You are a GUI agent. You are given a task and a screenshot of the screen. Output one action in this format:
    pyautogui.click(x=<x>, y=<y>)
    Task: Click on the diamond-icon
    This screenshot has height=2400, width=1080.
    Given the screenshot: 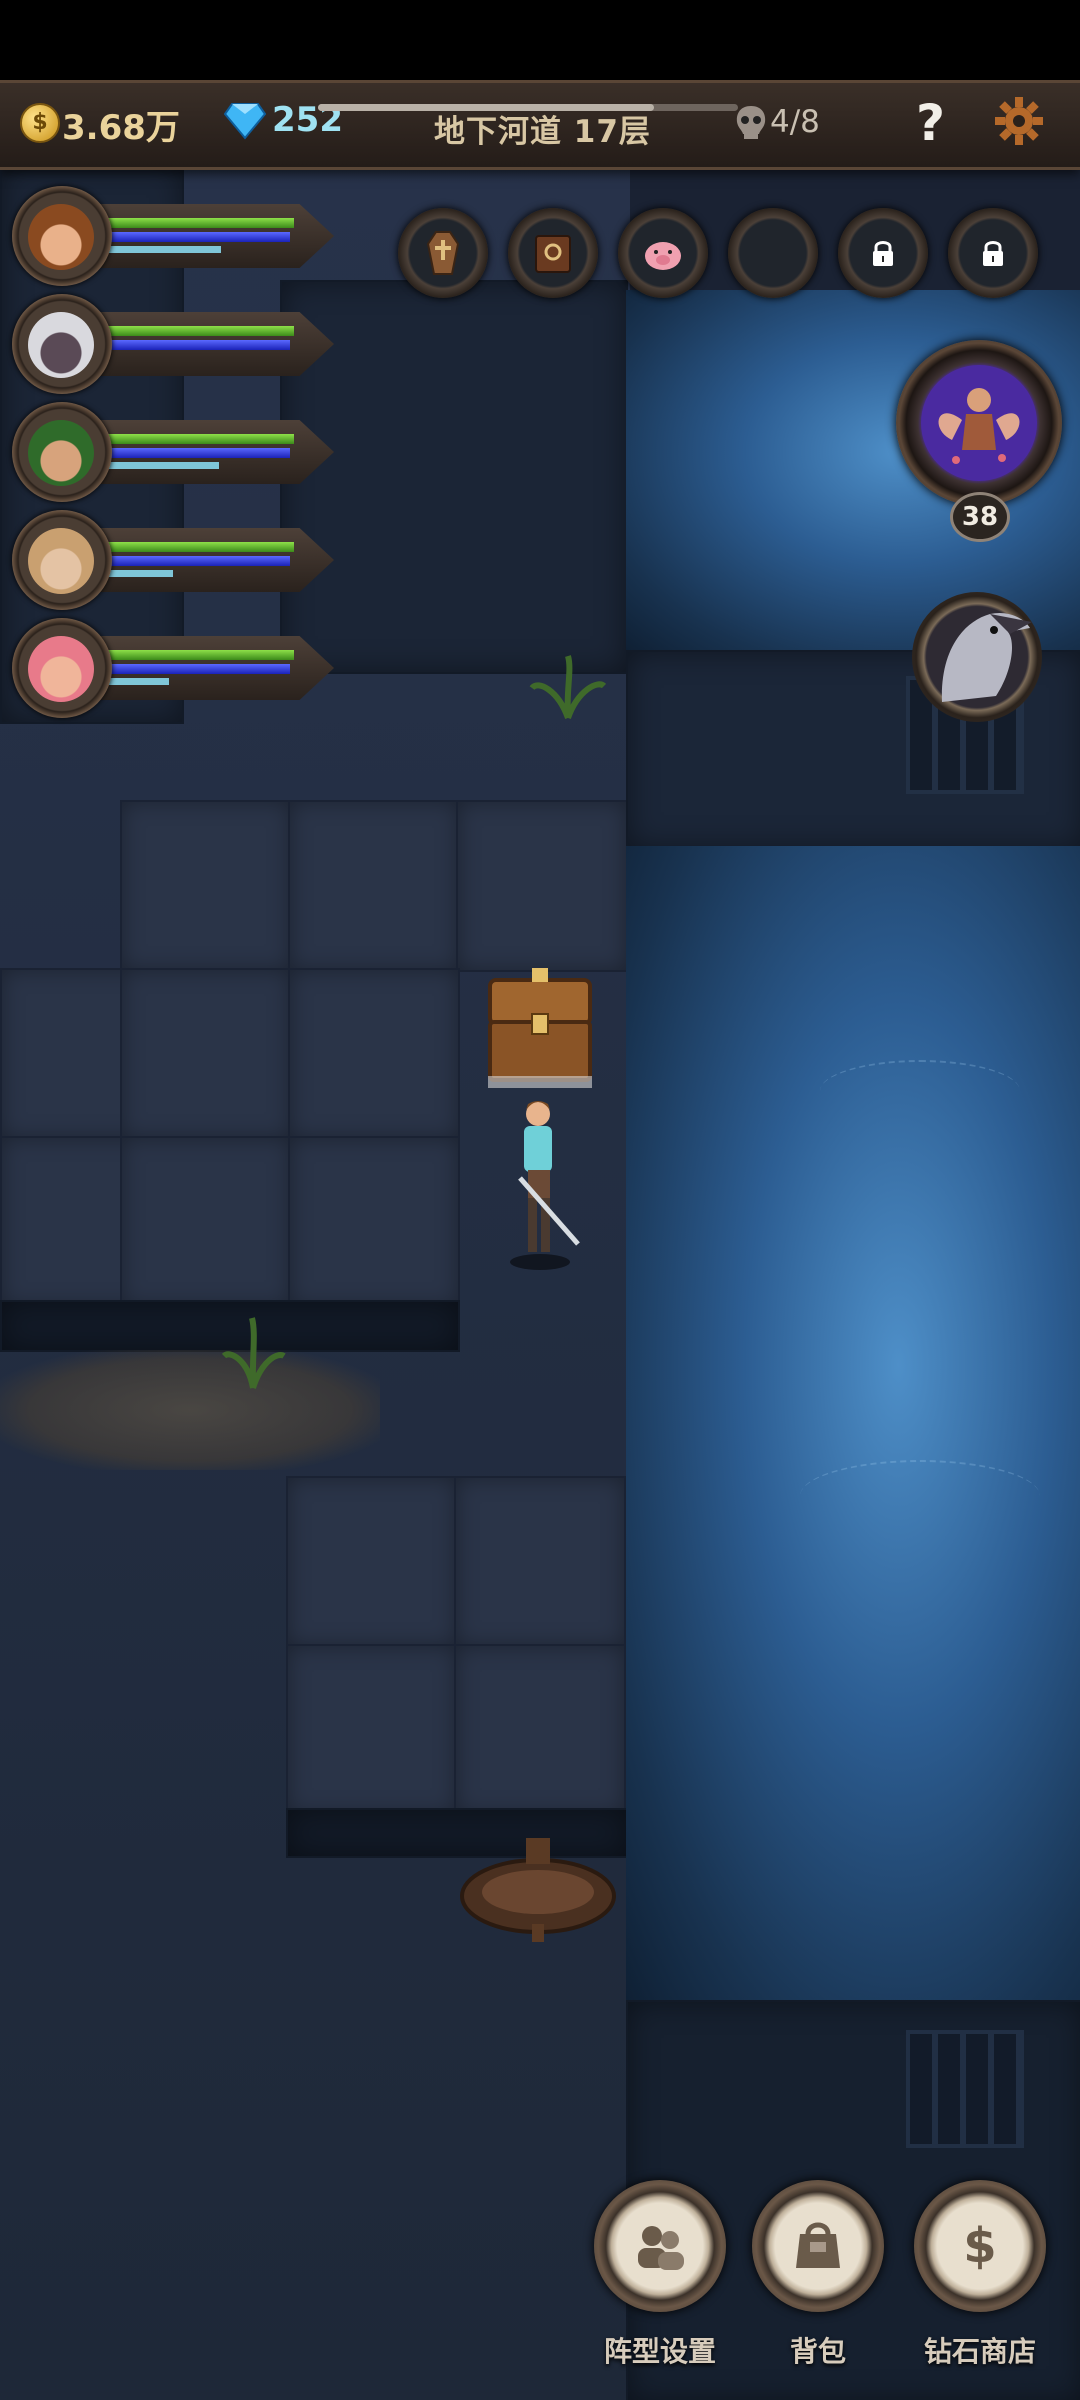 What is the action you would take?
    pyautogui.click(x=245, y=121)
    